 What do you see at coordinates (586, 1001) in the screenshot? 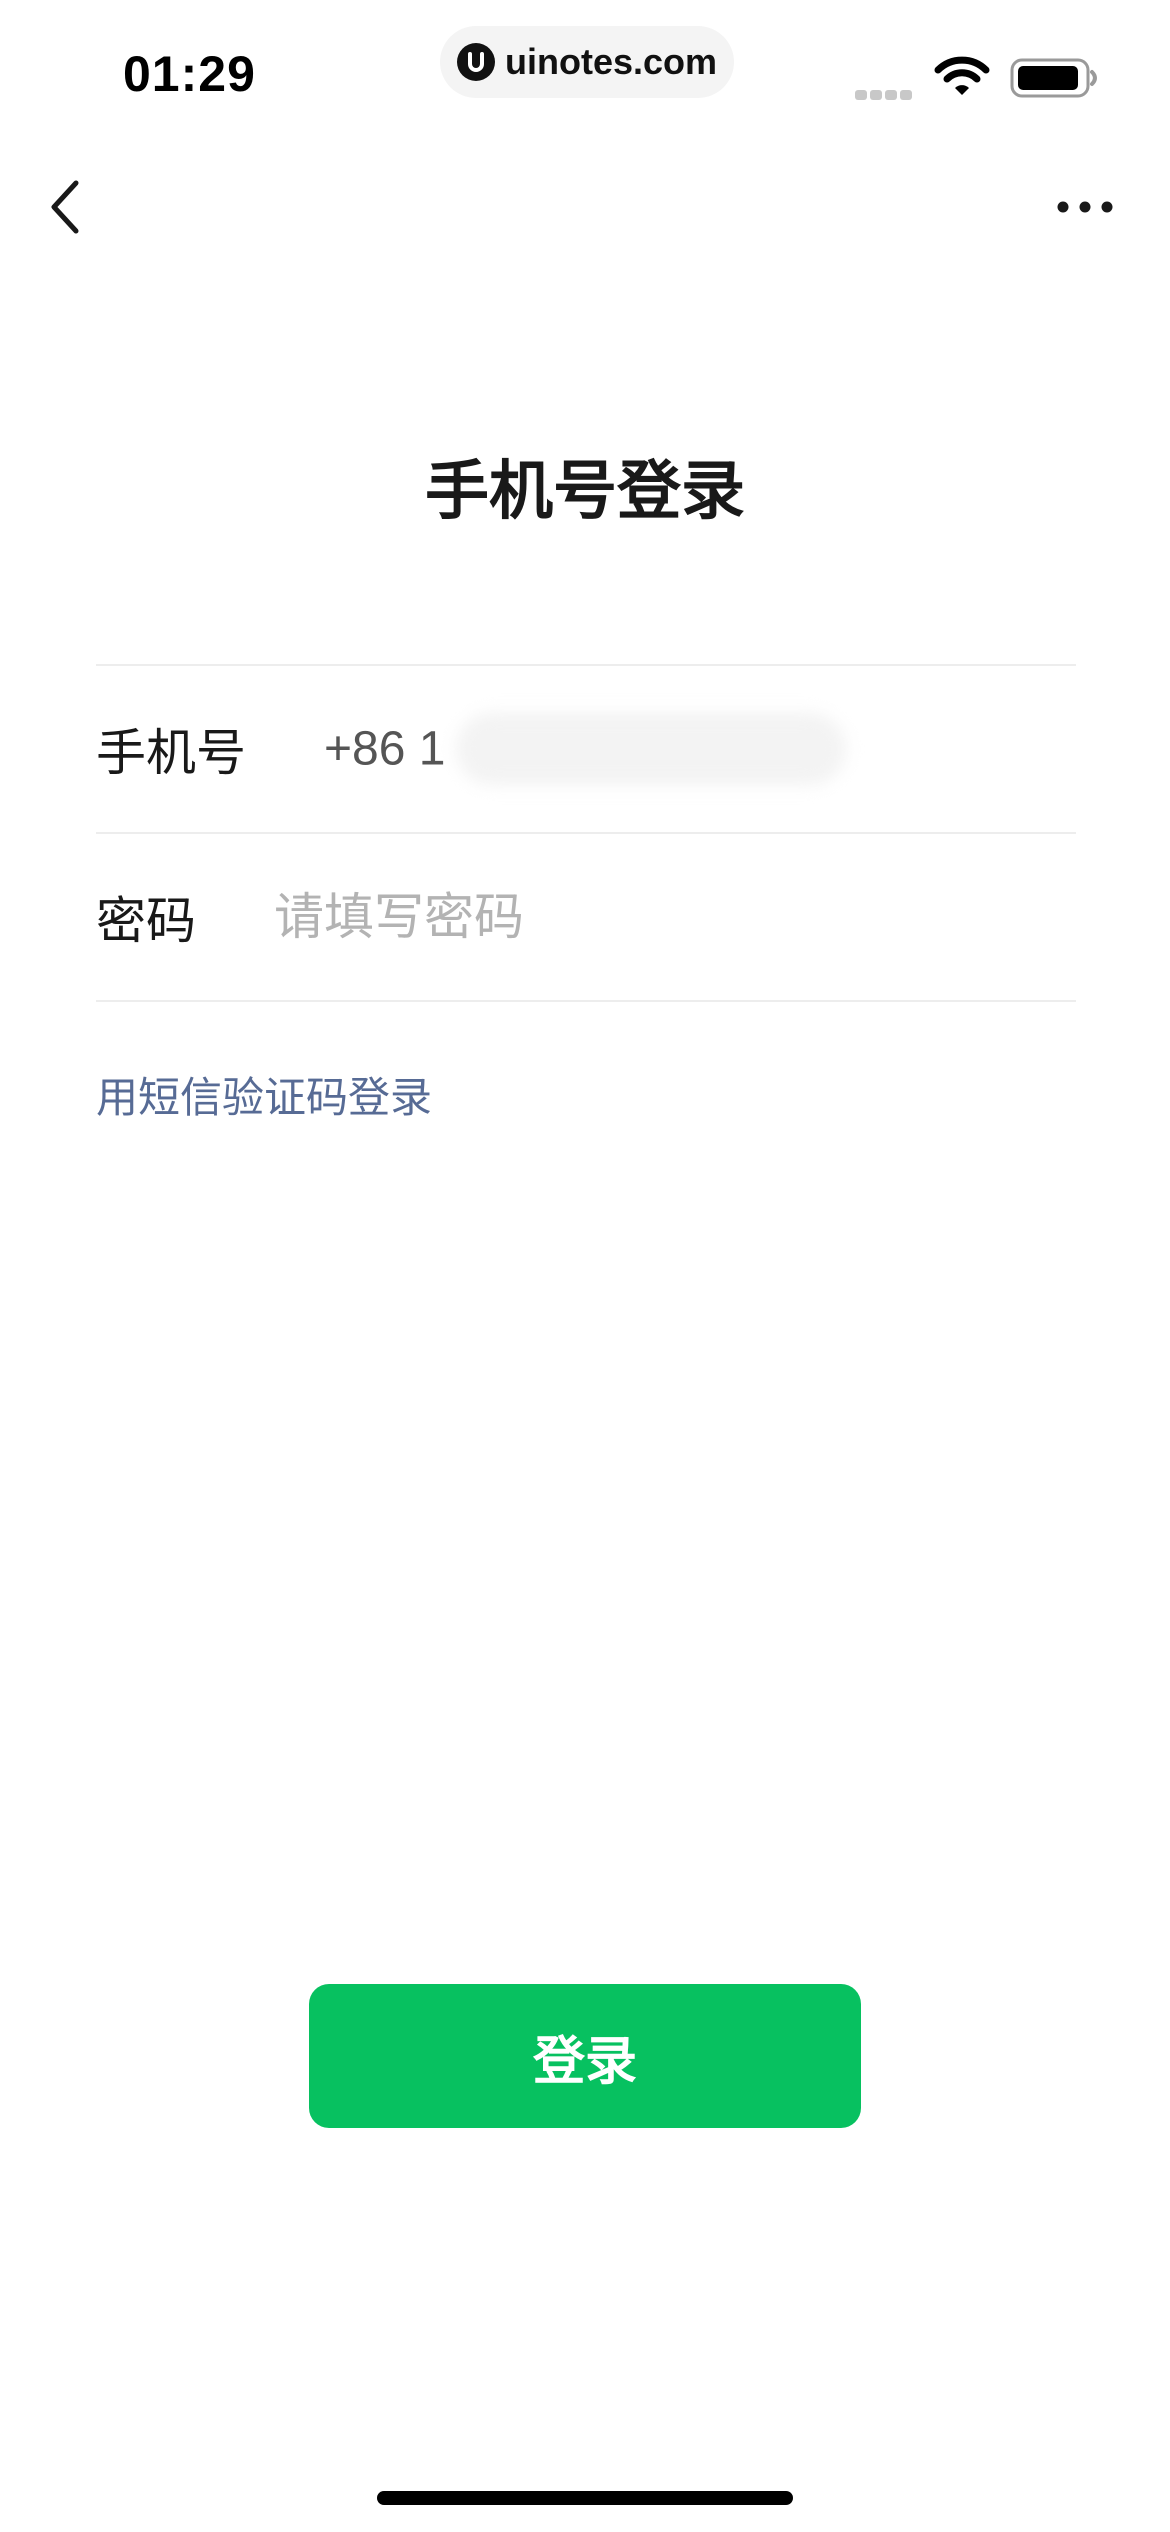
I see `divider-bottom` at bounding box center [586, 1001].